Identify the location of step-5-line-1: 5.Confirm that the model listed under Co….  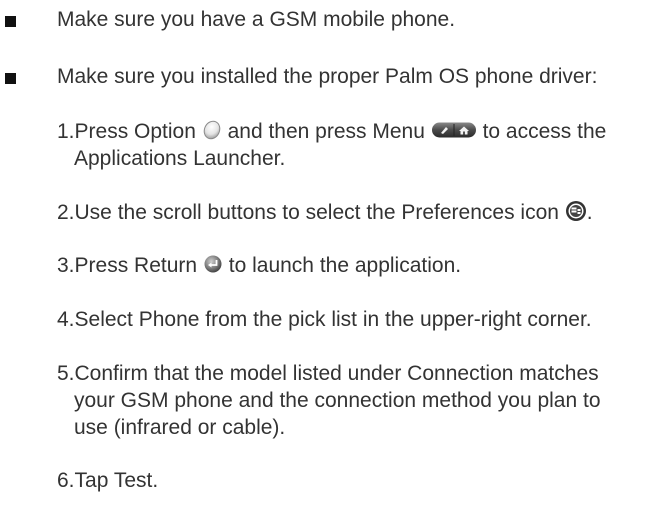
(328, 373).